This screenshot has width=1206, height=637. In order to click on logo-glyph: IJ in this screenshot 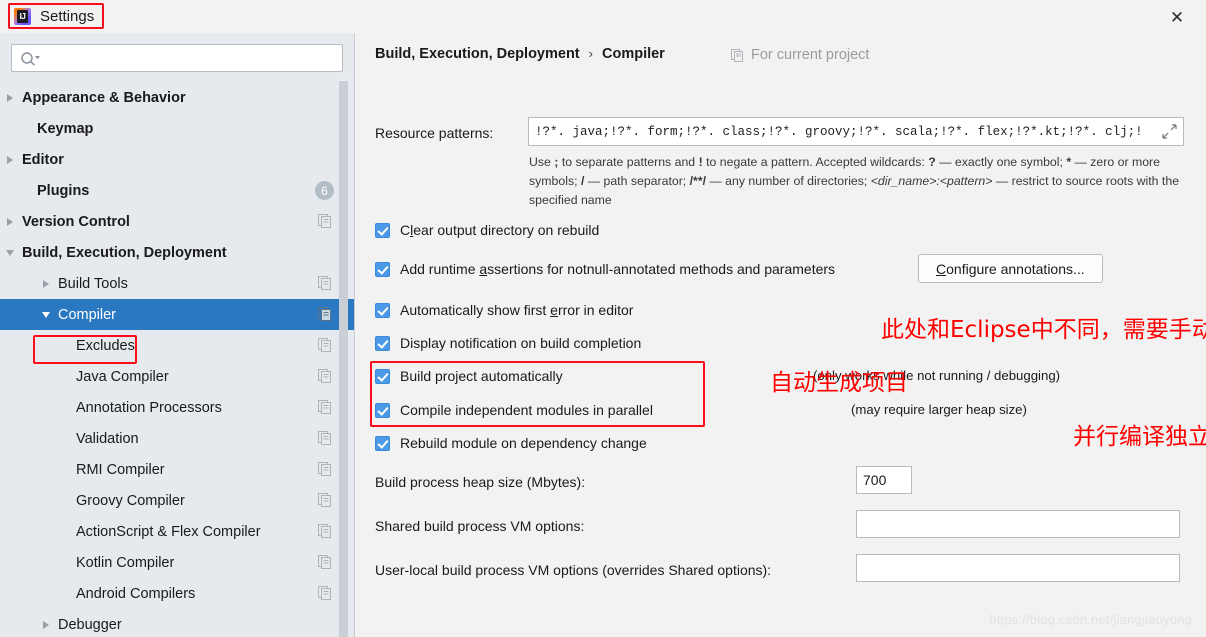, I will do `click(22, 16)`.